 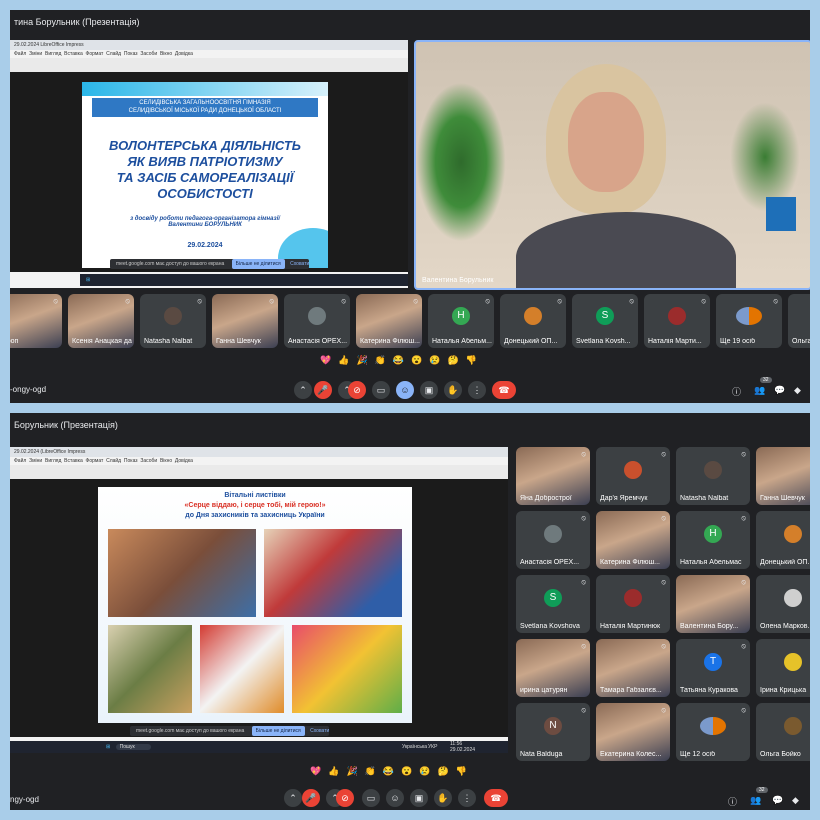 What do you see at coordinates (759, 390) in the screenshot?
I see `people-icon: 👥` at bounding box center [759, 390].